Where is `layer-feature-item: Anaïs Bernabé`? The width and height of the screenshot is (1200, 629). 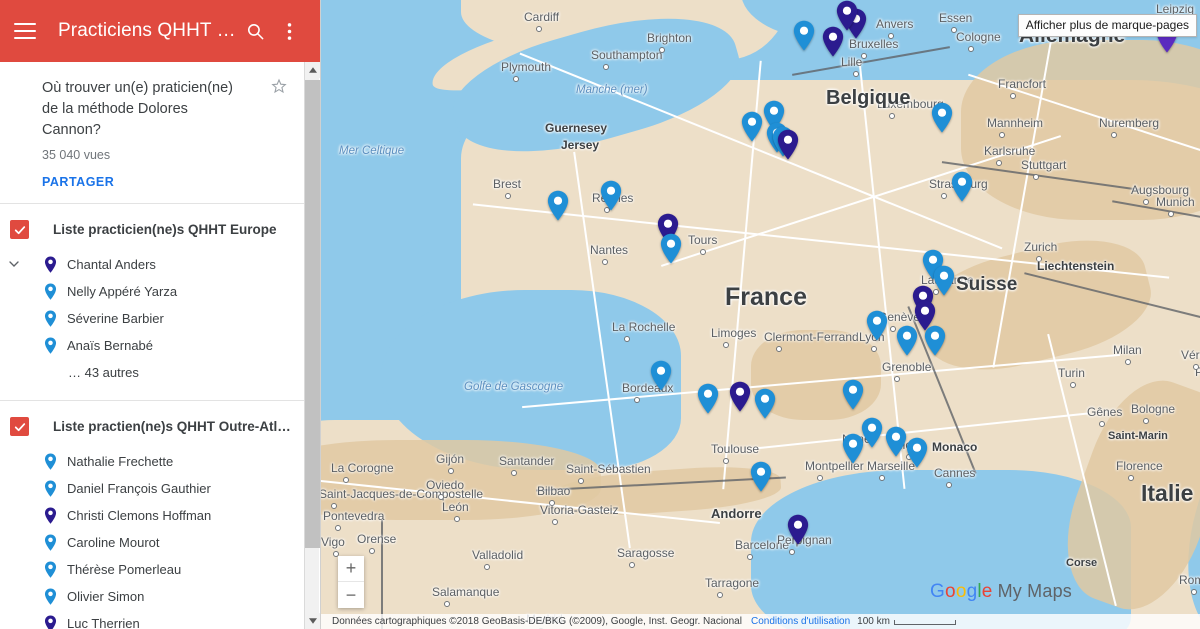 layer-feature-item: Anaïs Bernabé is located at coordinates (152, 345).